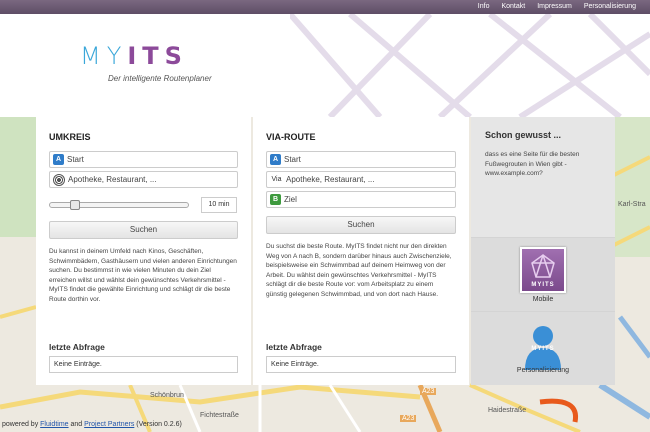 This screenshot has height=432, width=650. I want to click on top-bar: Info Kontakt Impressum Personalisierung, so click(325, 7).